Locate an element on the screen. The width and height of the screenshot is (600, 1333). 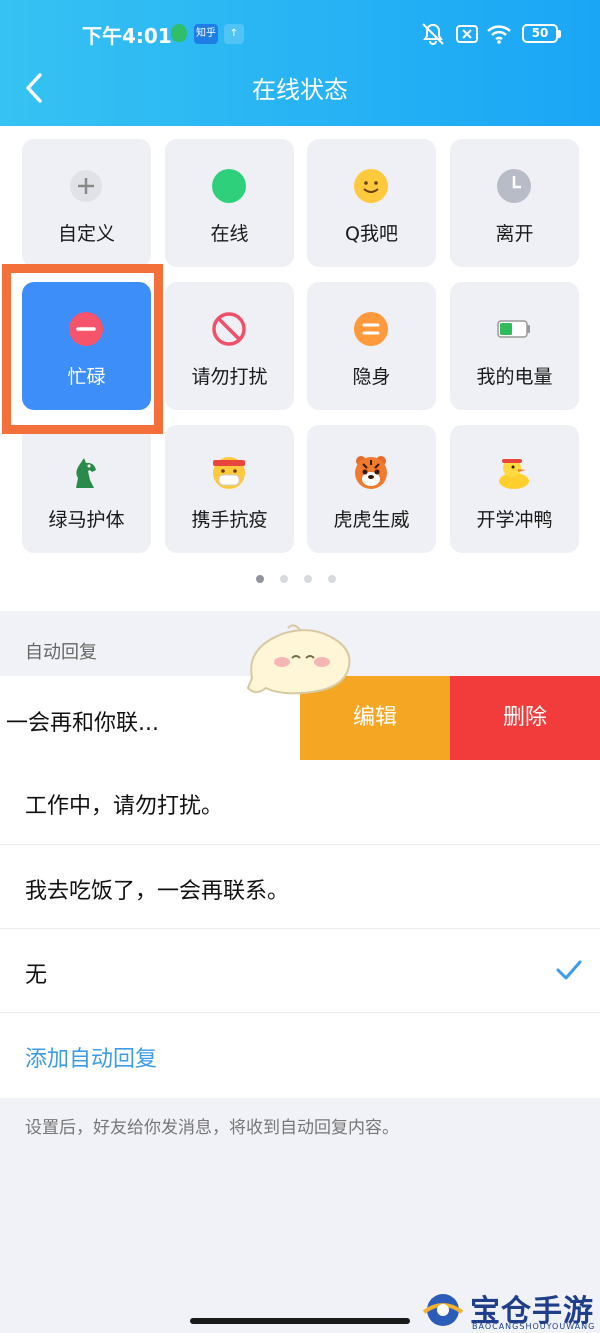
status-tile-duck: 开学冲鸭 is located at coordinates (514, 489).